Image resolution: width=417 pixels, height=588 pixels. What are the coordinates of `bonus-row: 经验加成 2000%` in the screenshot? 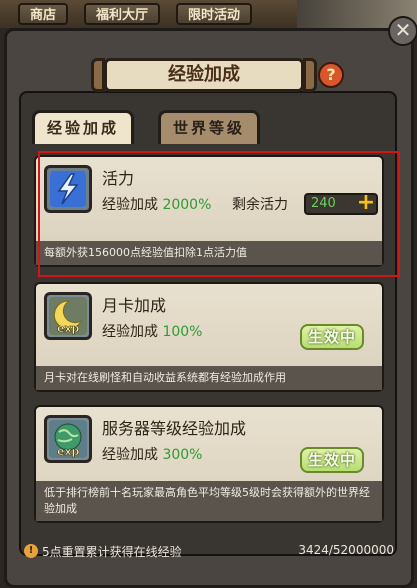 It's located at (156, 204).